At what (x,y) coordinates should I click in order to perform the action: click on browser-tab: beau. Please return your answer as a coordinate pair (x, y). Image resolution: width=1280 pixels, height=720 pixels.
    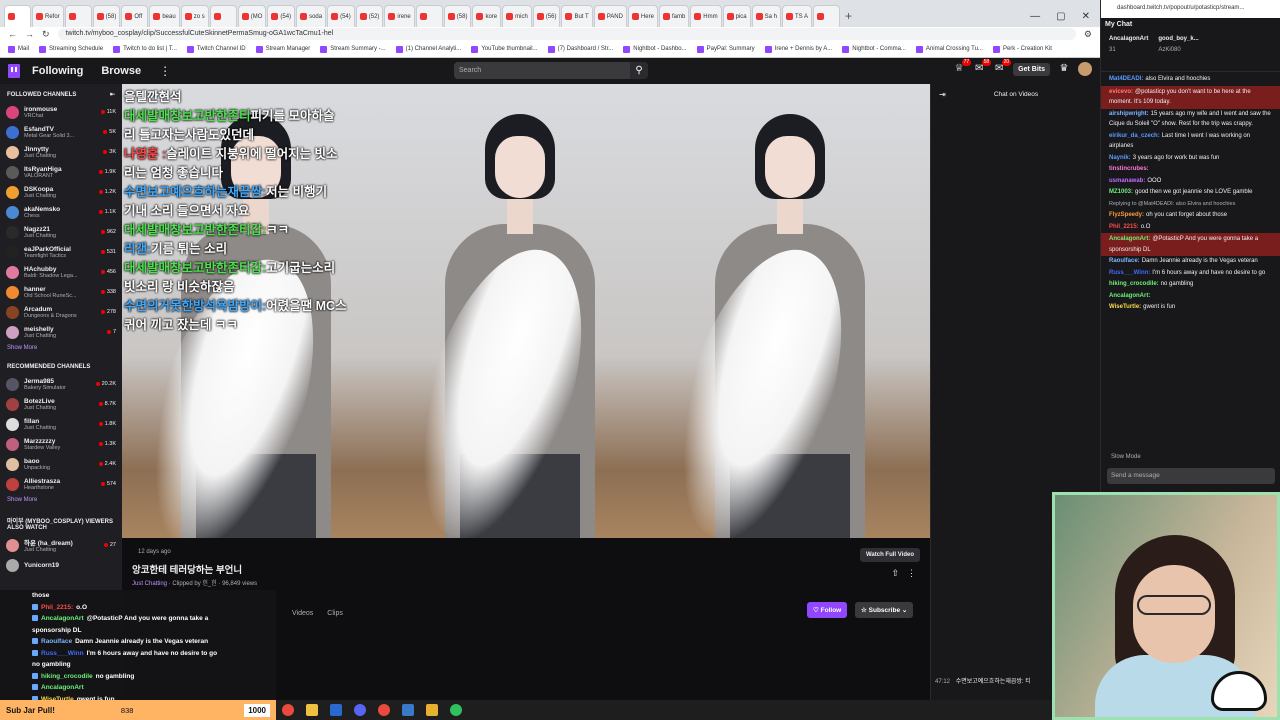
    Looking at the image, I should click on (164, 16).